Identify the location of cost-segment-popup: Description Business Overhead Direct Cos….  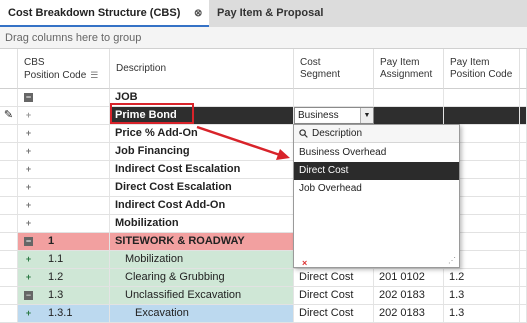
(376, 196).